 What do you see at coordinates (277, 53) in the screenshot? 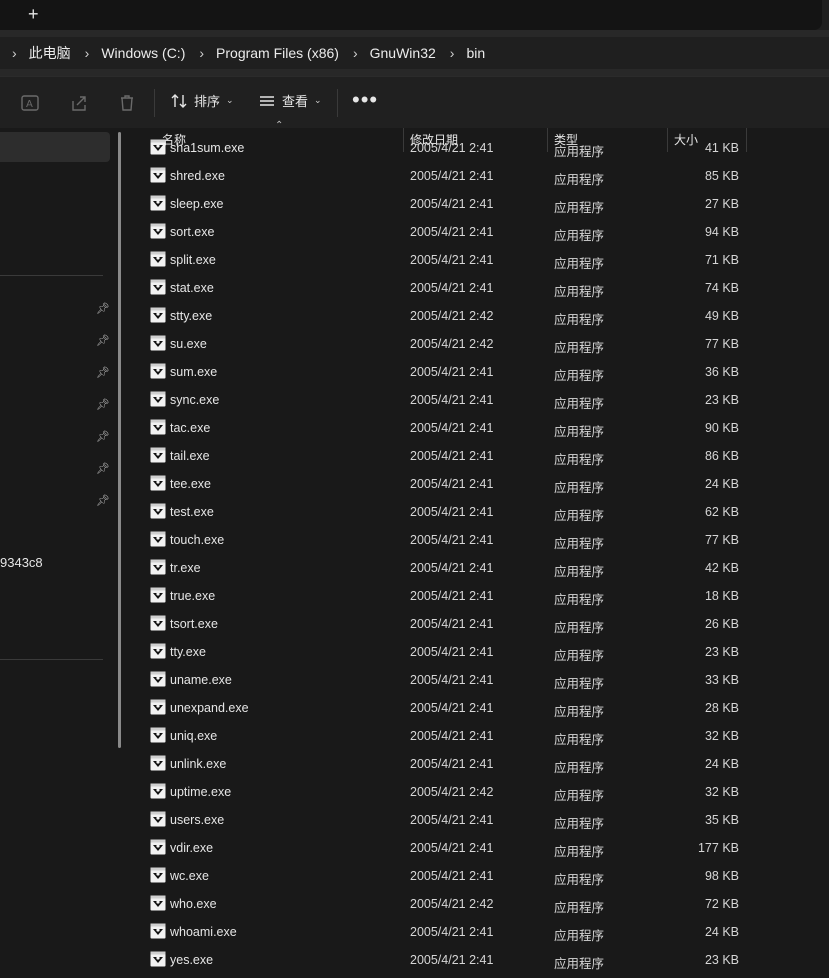
I see `breadcrumb-item: Program Files (x86)` at bounding box center [277, 53].